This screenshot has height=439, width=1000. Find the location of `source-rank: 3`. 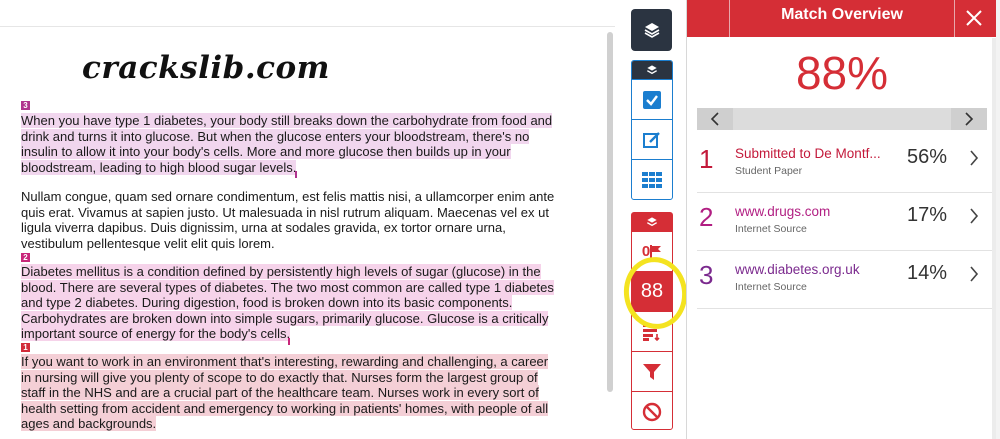

source-rank: 3 is located at coordinates (706, 275).